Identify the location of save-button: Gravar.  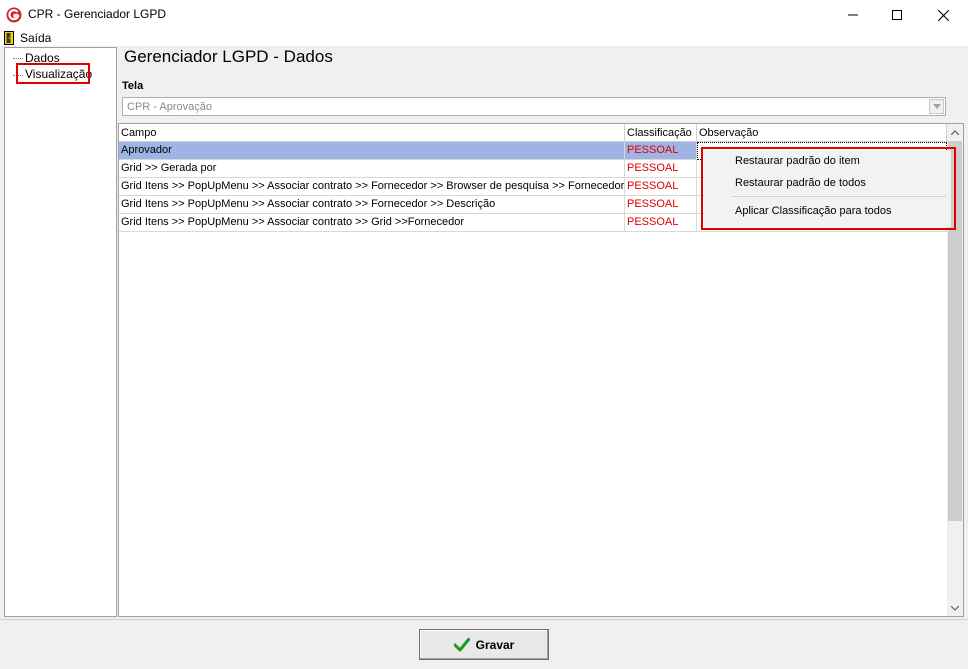
(484, 644).